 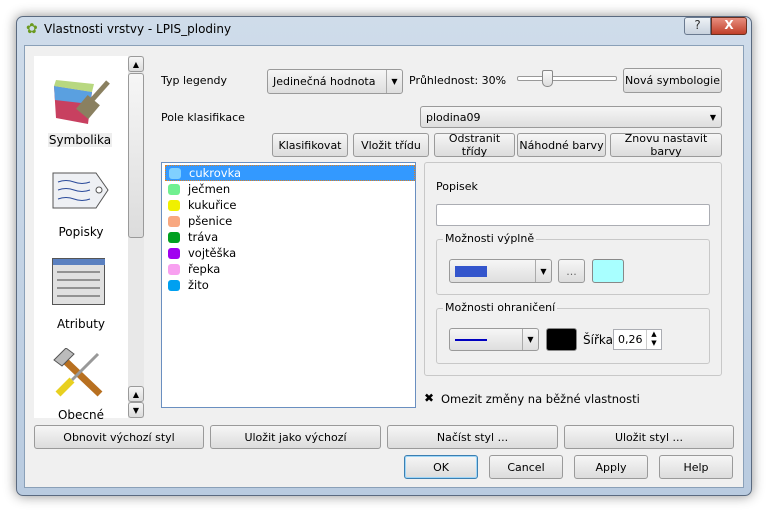 What do you see at coordinates (290, 205) in the screenshot?
I see `class-list-item: kukuřice` at bounding box center [290, 205].